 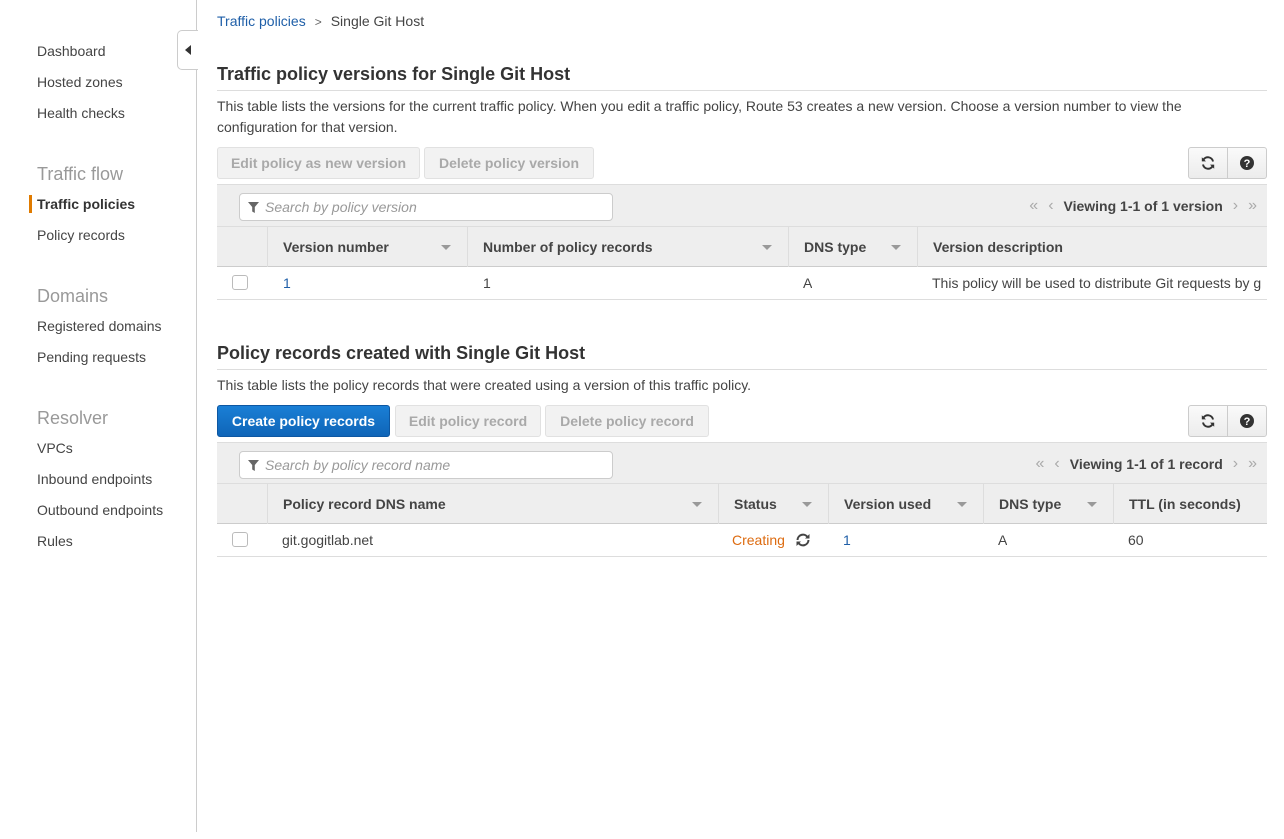 What do you see at coordinates (509, 163) in the screenshot?
I see `delete-policy-version-button: Delete policy version` at bounding box center [509, 163].